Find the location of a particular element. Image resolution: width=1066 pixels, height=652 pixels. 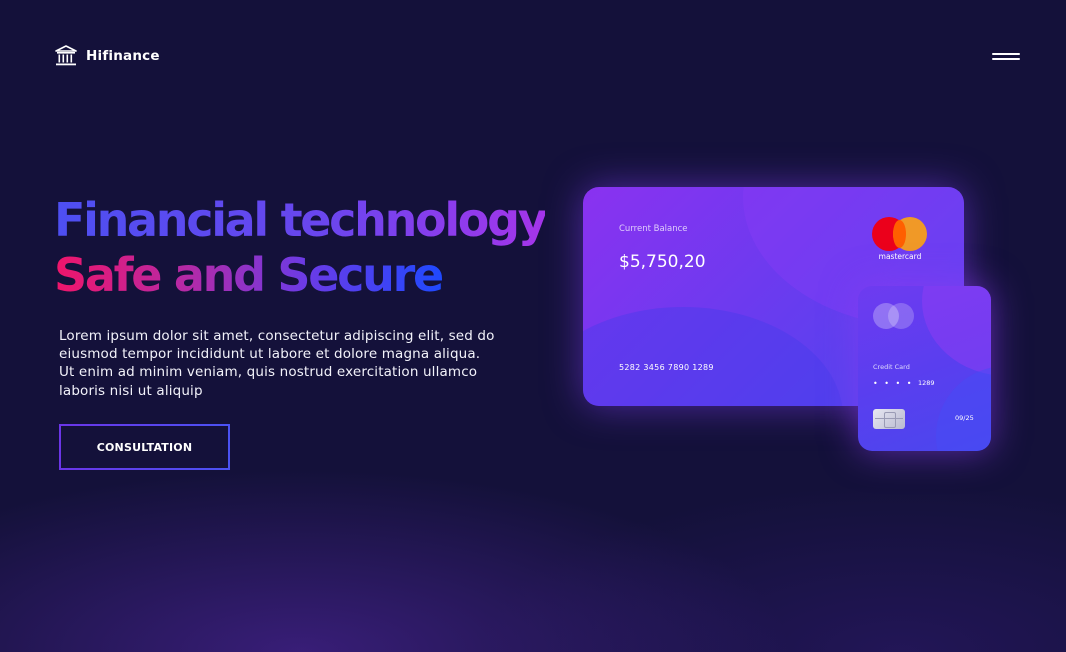

balance-amount: $5,750,20 is located at coordinates (662, 262).